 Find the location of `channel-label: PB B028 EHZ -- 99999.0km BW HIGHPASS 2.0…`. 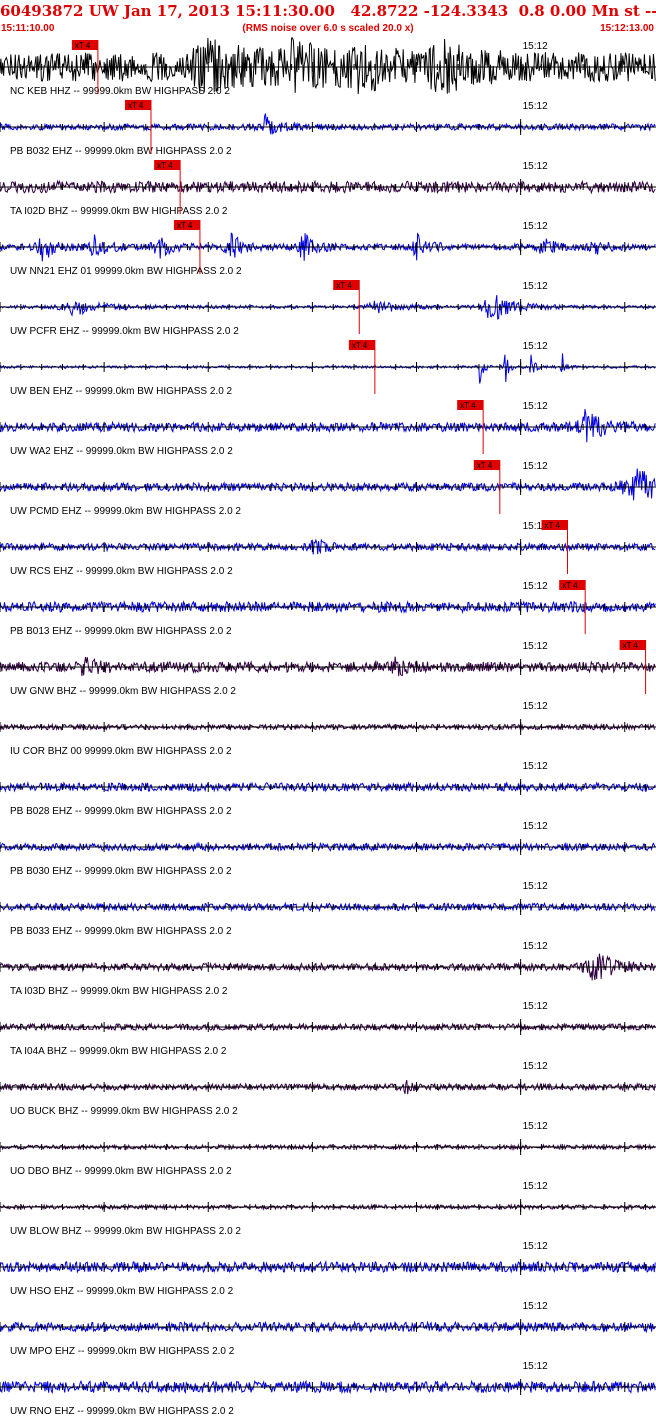

channel-label: PB B028 EHZ -- 99999.0km BW HIGHPASS 2.0… is located at coordinates (121, 811).